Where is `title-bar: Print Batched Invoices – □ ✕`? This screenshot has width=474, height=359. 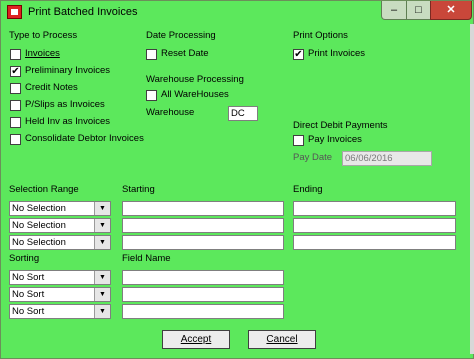
title-bar: Print Batched Invoices – □ ✕ is located at coordinates (237, 12).